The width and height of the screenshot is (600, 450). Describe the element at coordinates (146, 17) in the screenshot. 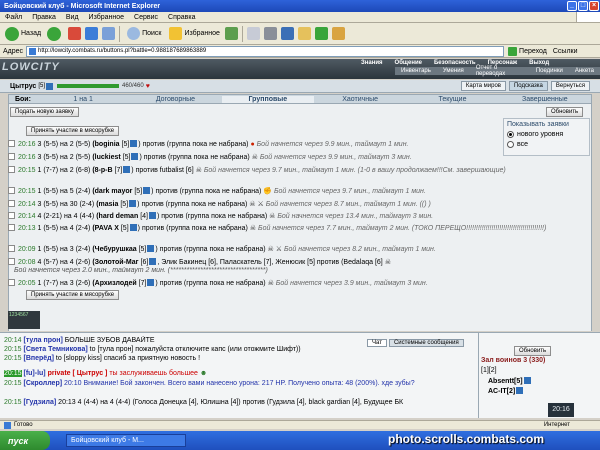

I see `menu-tools: Сервис` at that location.